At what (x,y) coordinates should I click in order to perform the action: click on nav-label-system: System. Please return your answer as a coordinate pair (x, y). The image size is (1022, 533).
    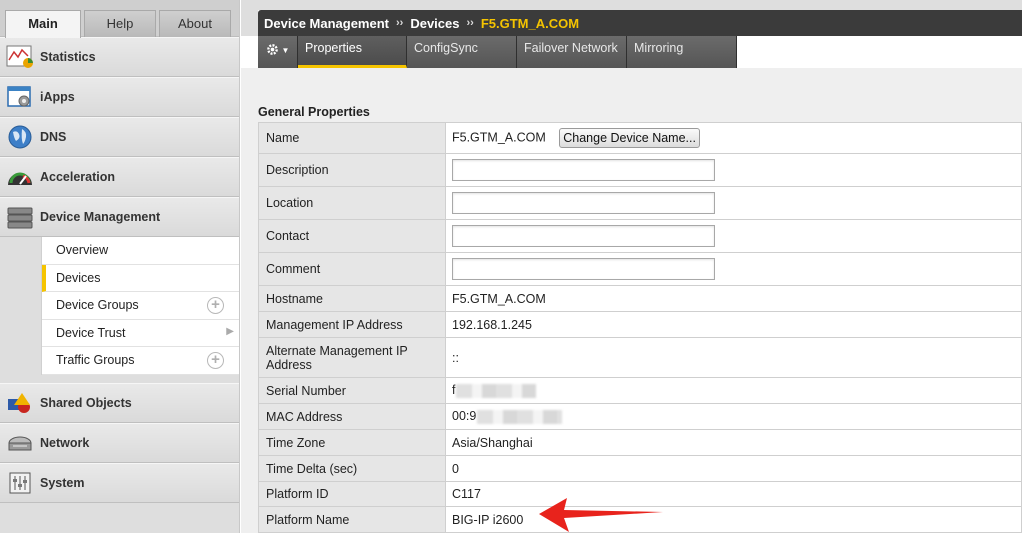
    Looking at the image, I should click on (62, 482).